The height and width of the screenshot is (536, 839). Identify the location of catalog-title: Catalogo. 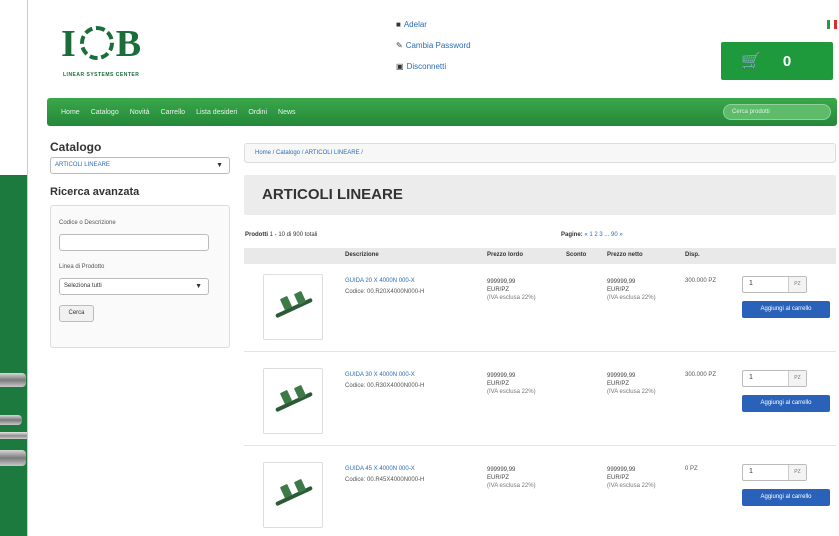
(76, 147).